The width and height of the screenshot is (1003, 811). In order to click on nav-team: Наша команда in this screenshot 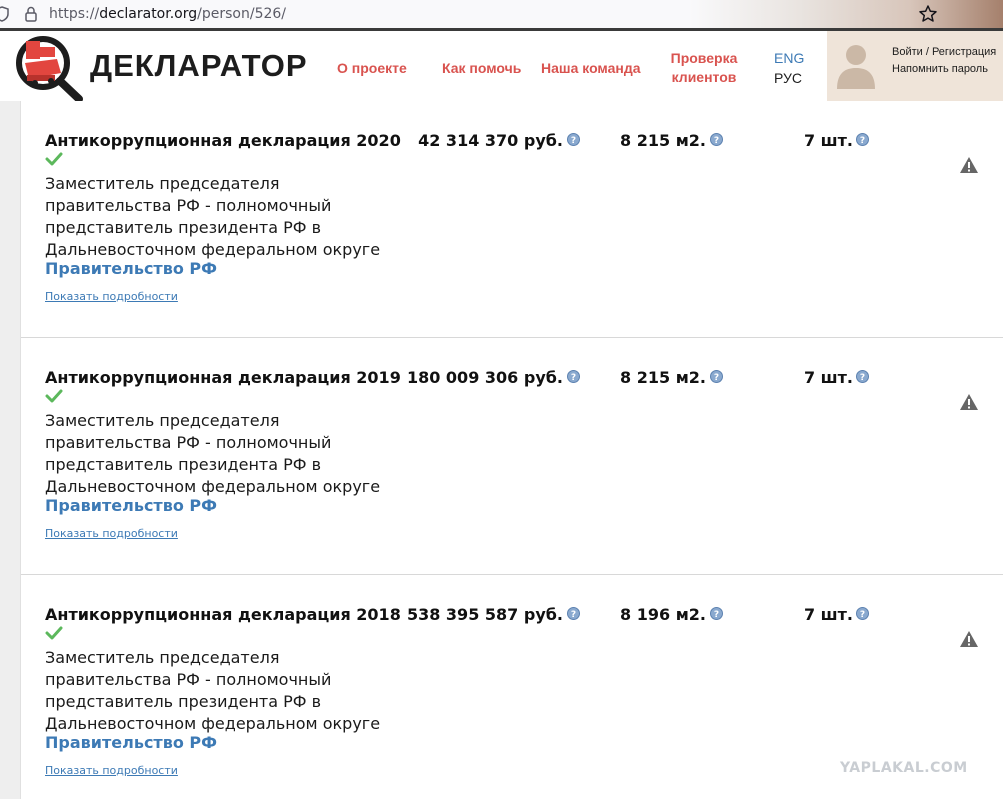, I will do `click(591, 68)`.